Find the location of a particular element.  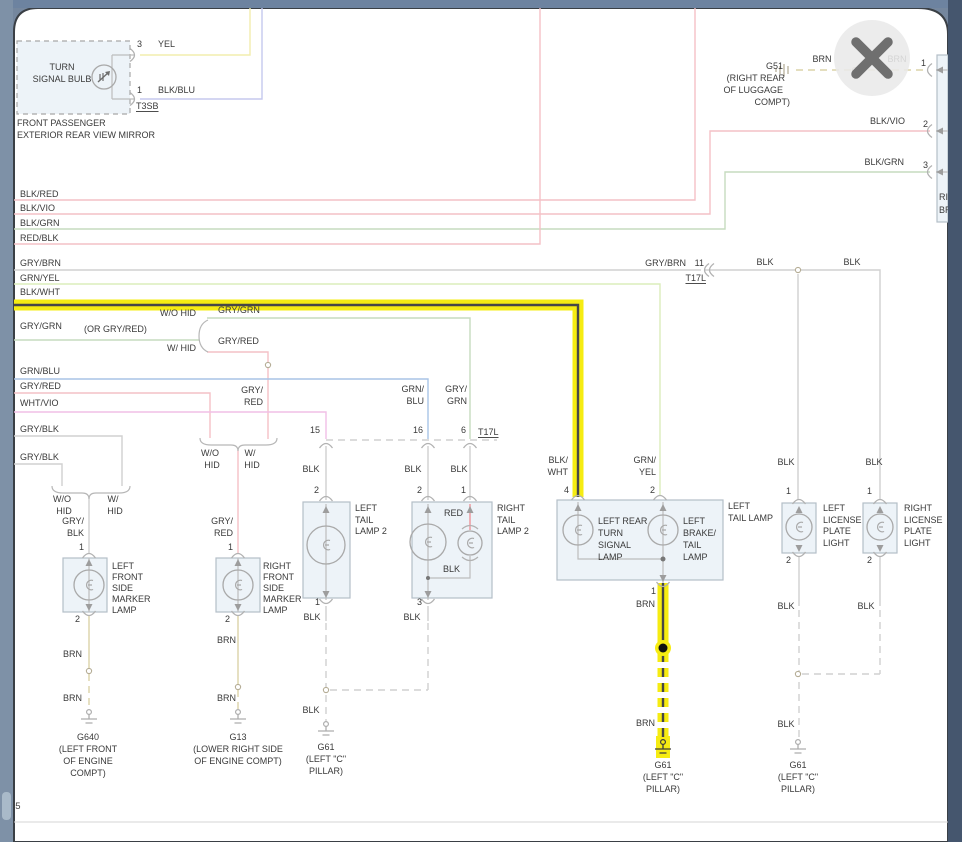

diagram-label: G13 is located at coordinates (237, 737).